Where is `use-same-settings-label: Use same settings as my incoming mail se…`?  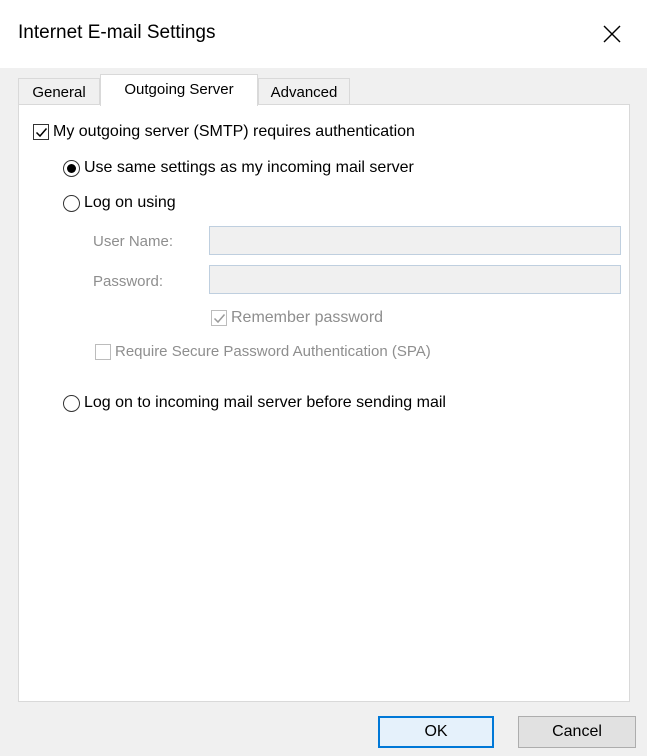
use-same-settings-label: Use same settings as my incoming mail se… is located at coordinates (249, 167).